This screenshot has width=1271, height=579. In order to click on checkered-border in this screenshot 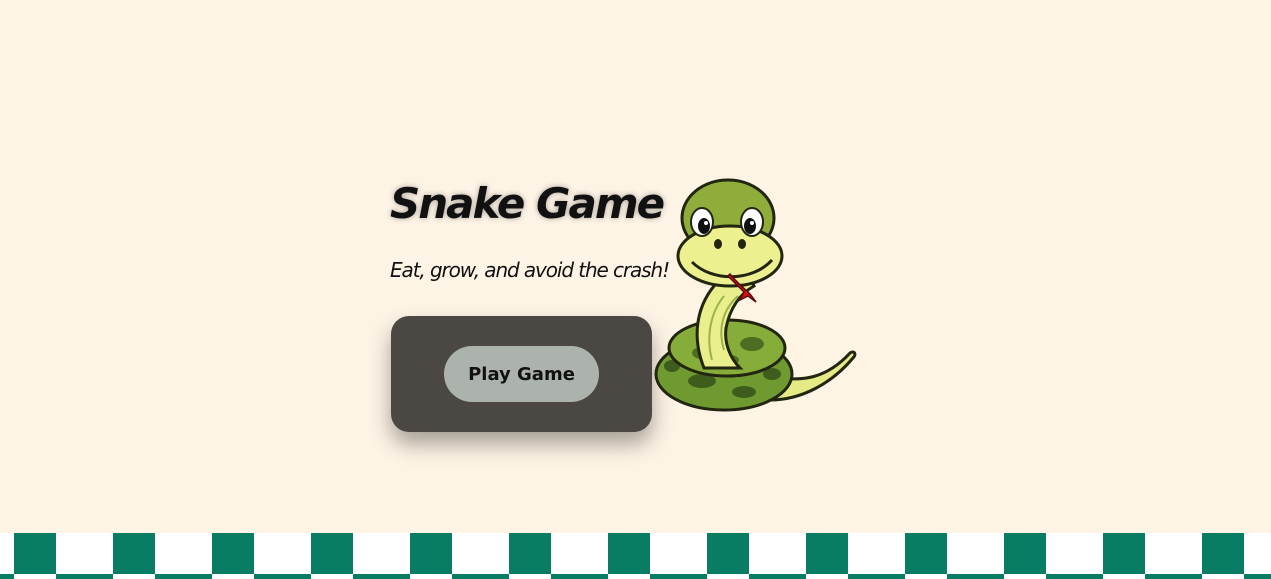, I will do `click(635, 556)`.